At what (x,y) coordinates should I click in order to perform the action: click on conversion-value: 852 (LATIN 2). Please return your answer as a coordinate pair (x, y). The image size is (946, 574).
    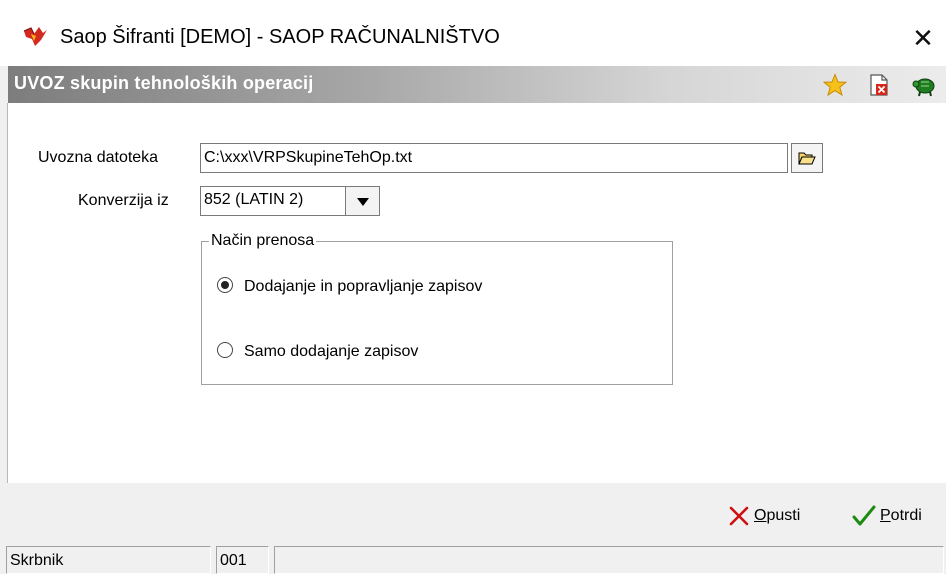
    Looking at the image, I should click on (273, 201).